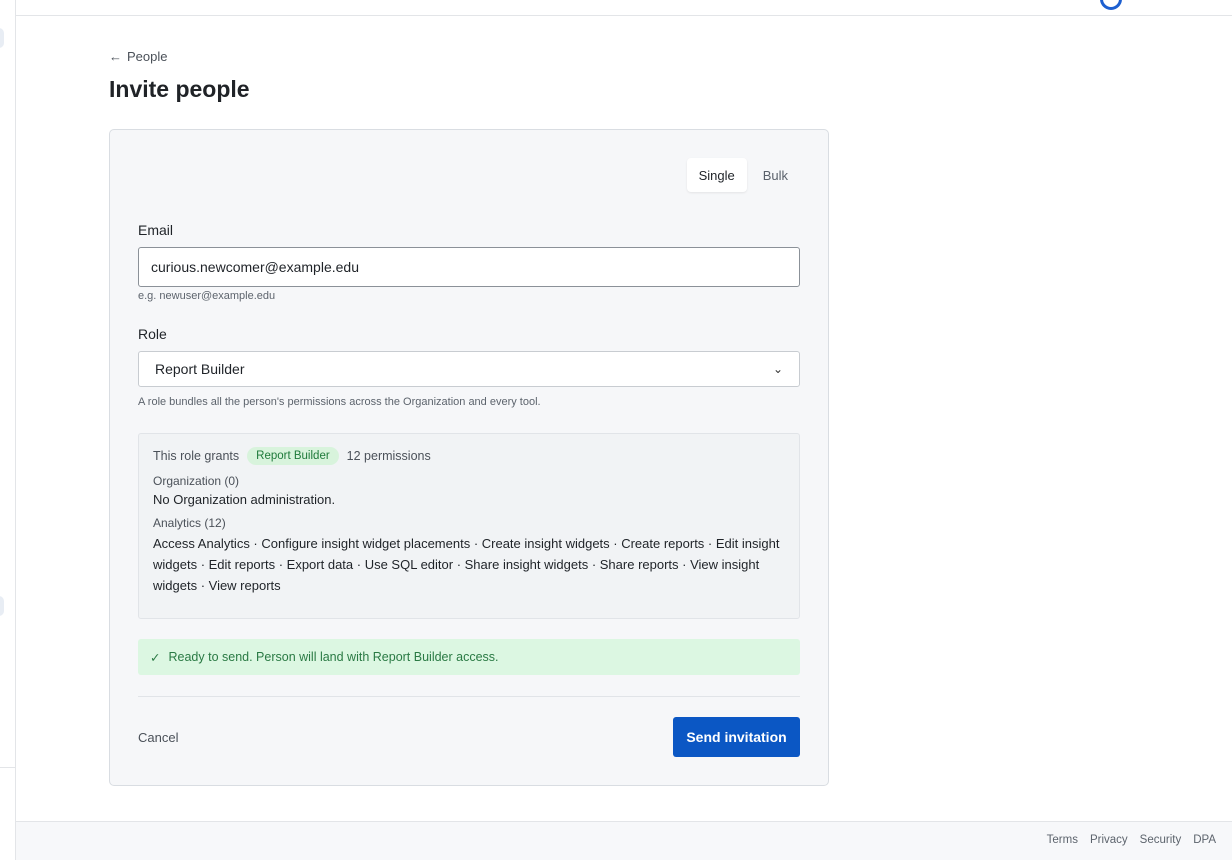  I want to click on rail-divider, so click(8, 767).